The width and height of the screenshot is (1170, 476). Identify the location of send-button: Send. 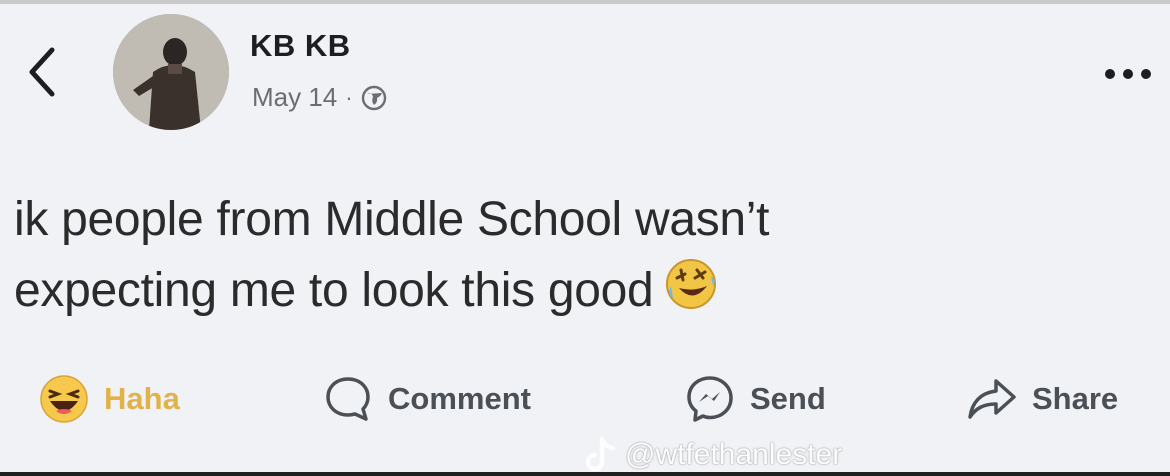
(755, 399).